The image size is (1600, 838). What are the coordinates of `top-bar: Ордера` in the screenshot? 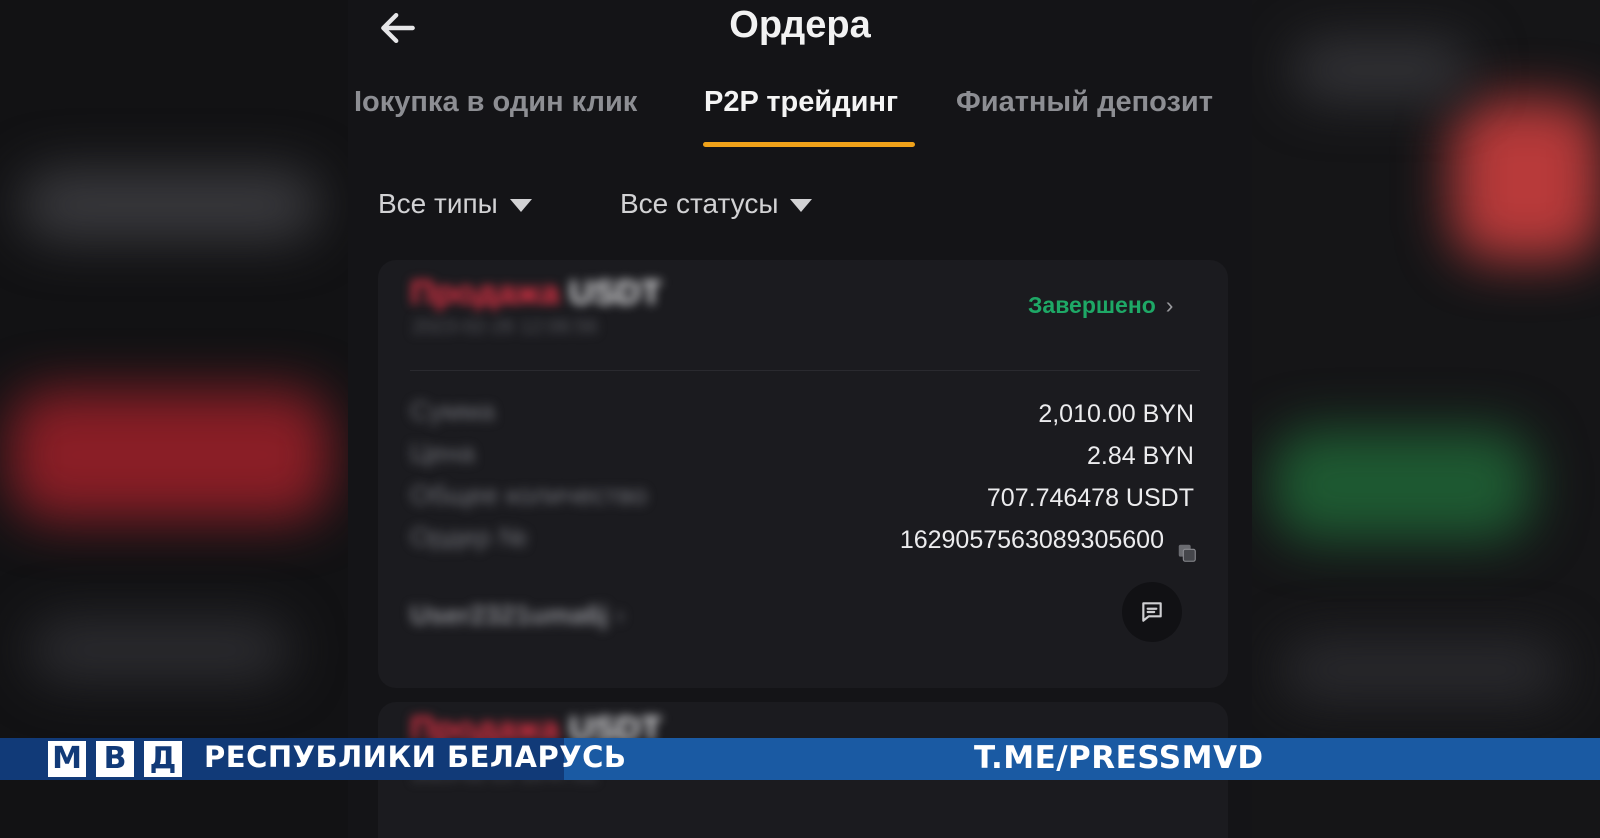 It's located at (800, 30).